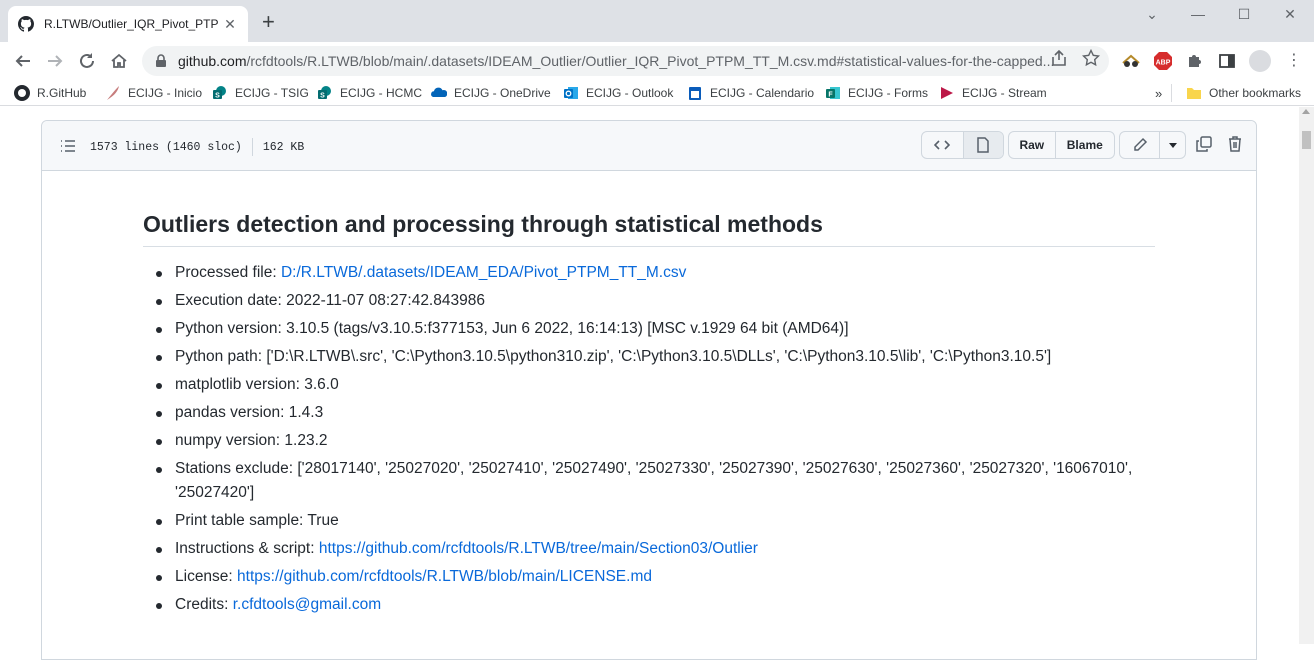  I want to click on bookmark-label: ECIJG - TSIG, so click(272, 93).